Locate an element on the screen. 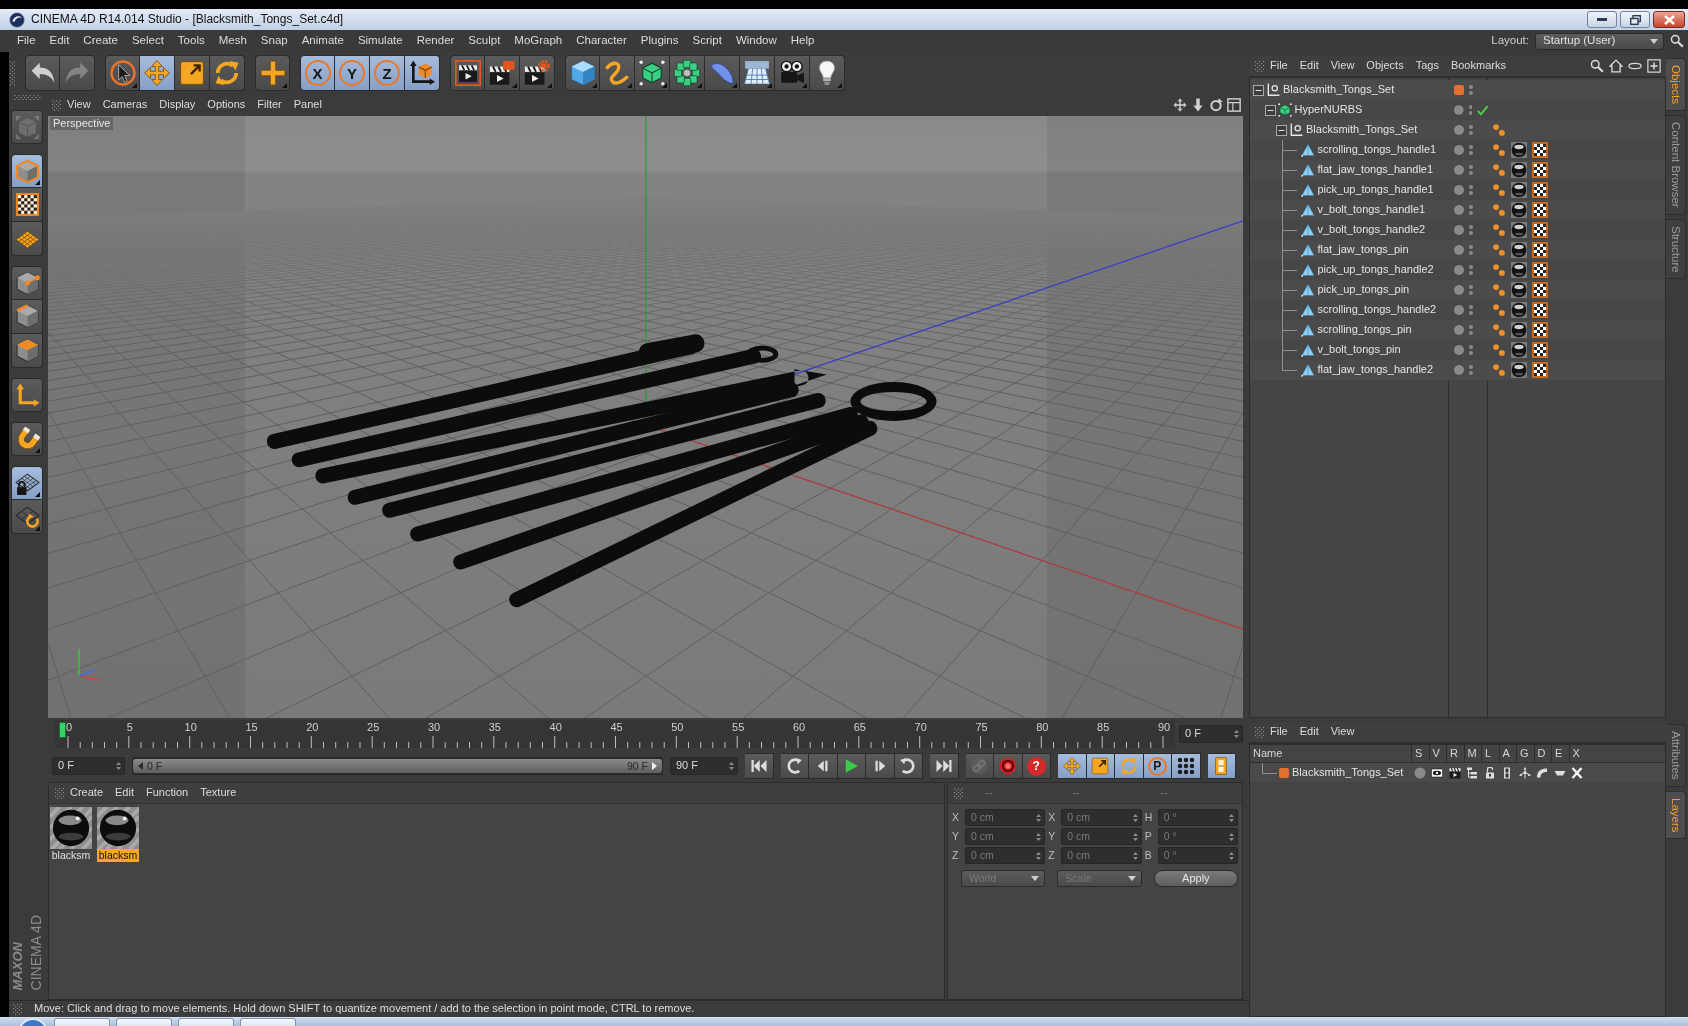 The height and width of the screenshot is (1026, 1688). record-button is located at coordinates (1008, 766).